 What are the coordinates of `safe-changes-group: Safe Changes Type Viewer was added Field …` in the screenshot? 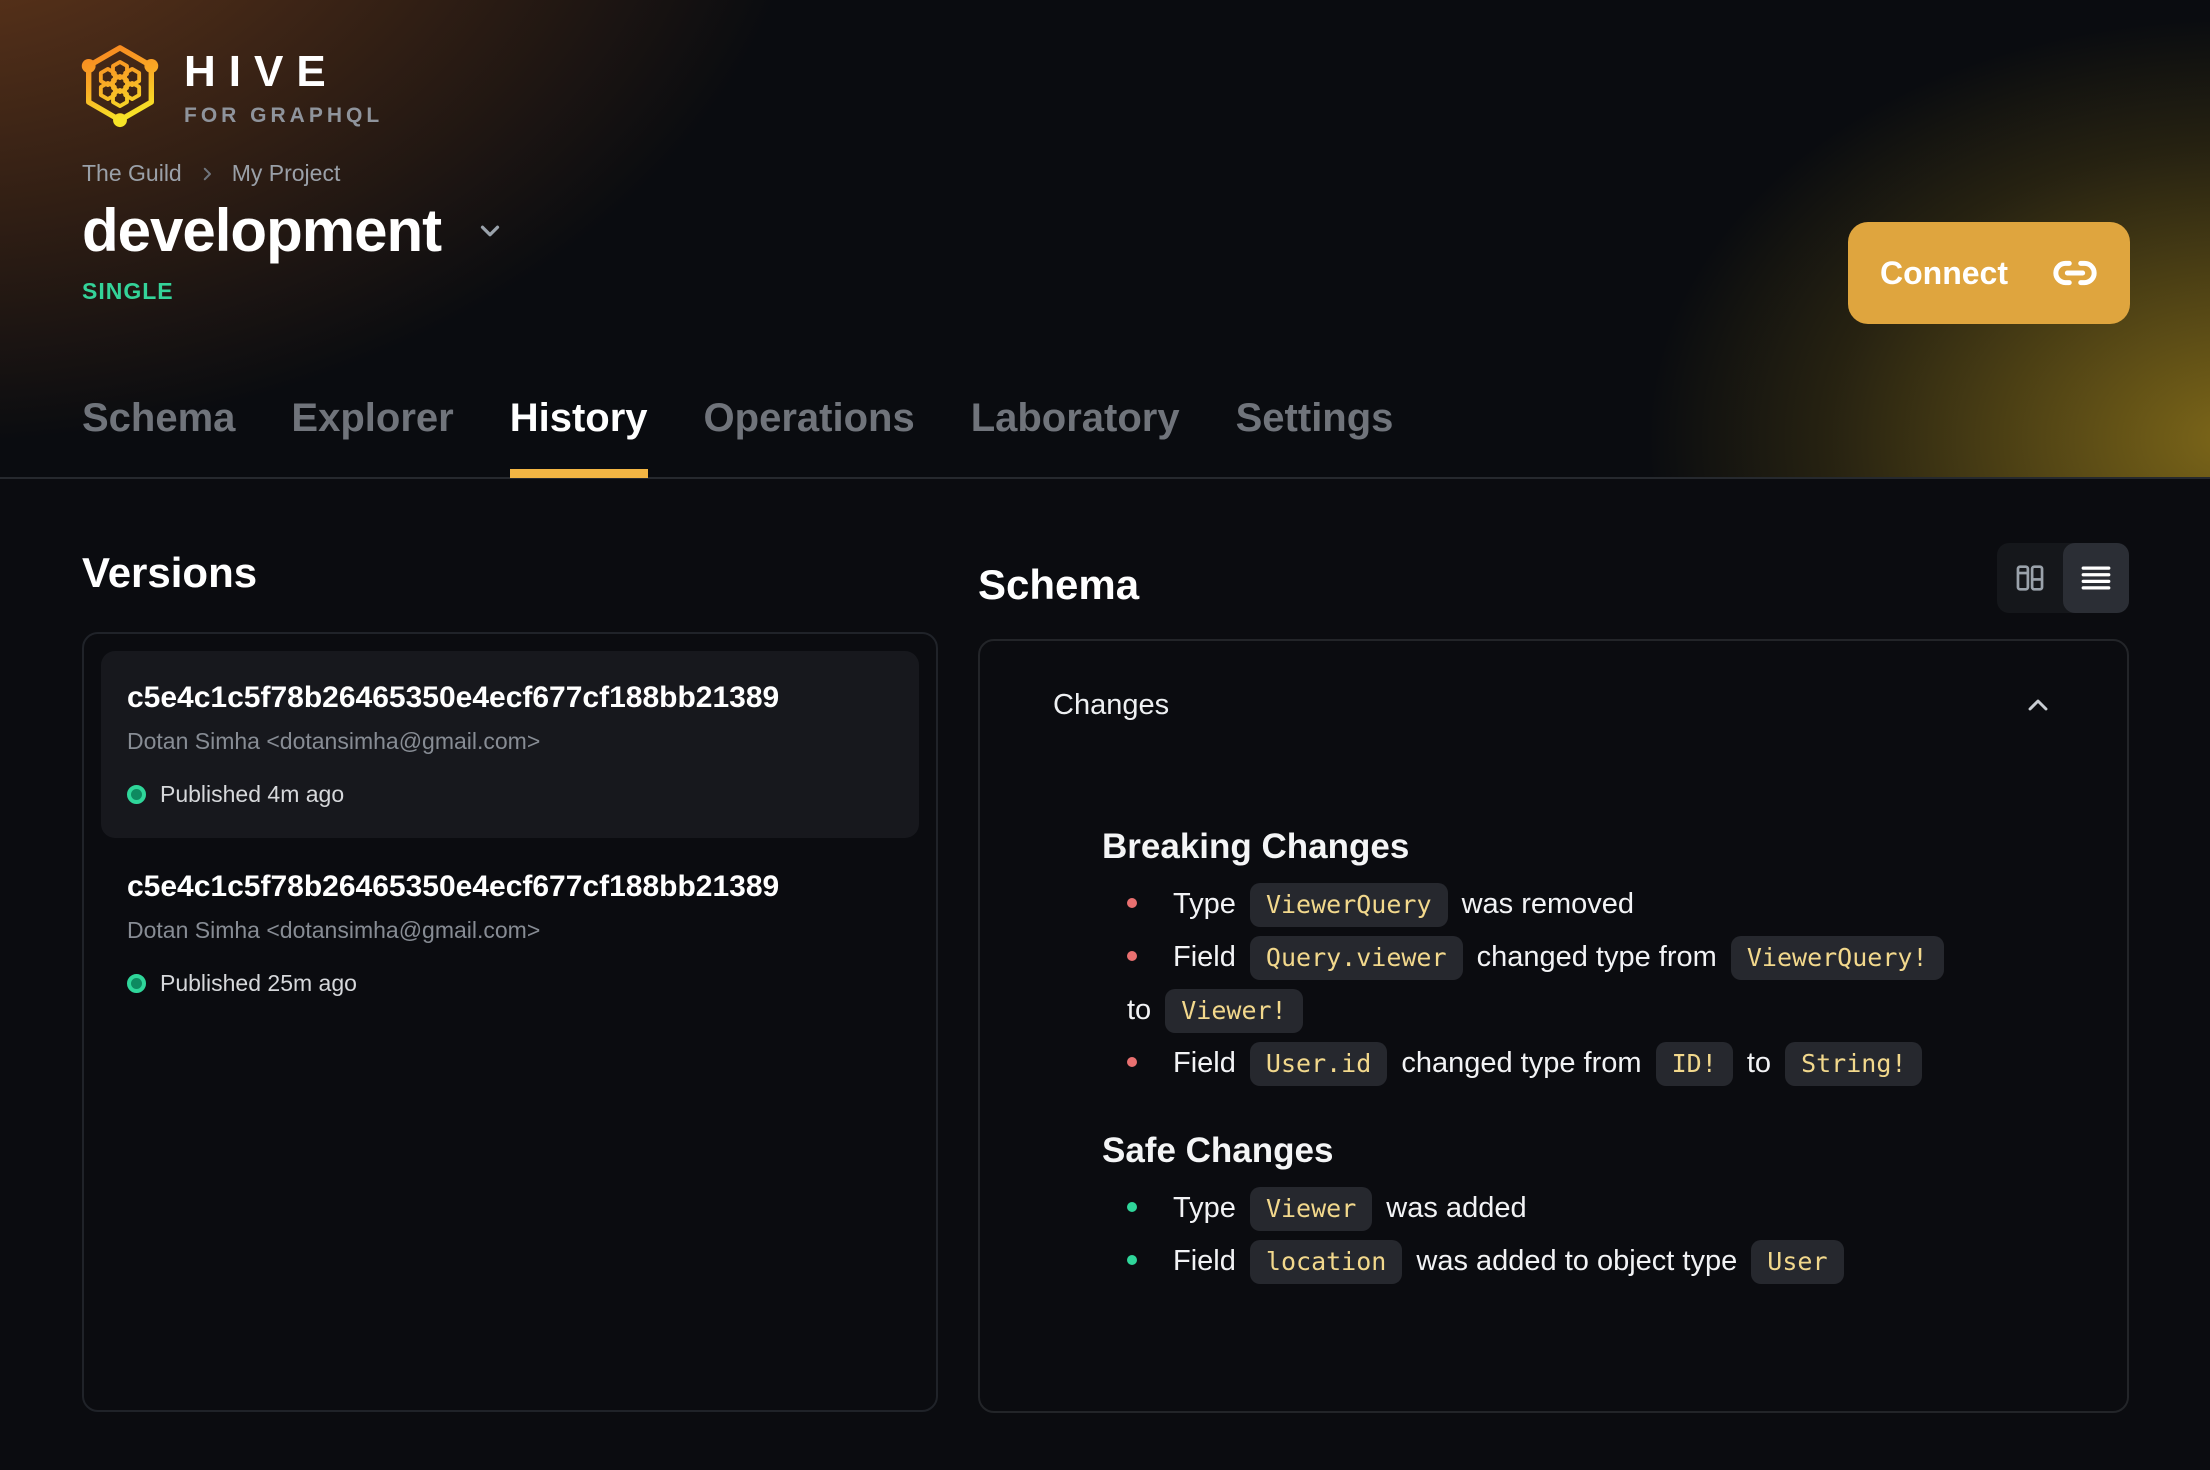 It's located at (1553, 1208).